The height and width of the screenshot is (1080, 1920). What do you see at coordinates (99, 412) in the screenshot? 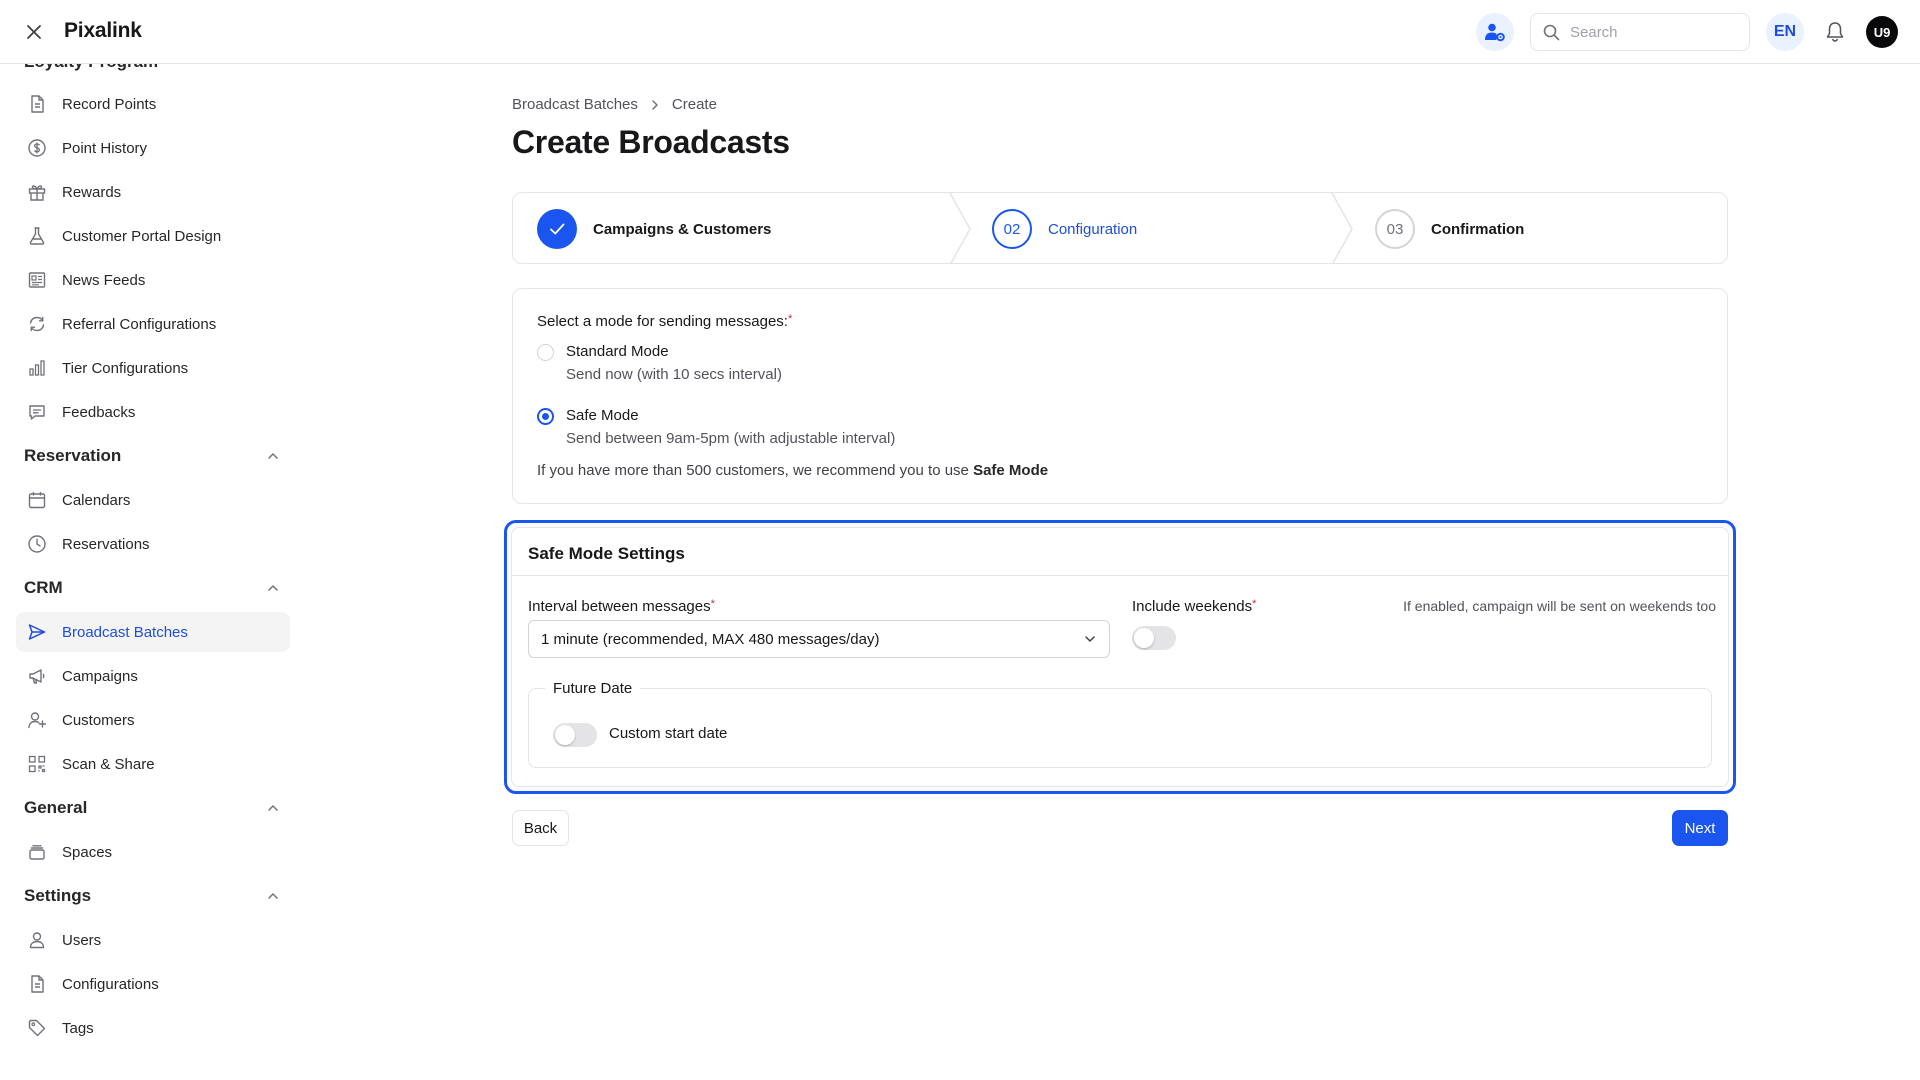
I see `sidebar-item-label: Feedbacks` at bounding box center [99, 412].